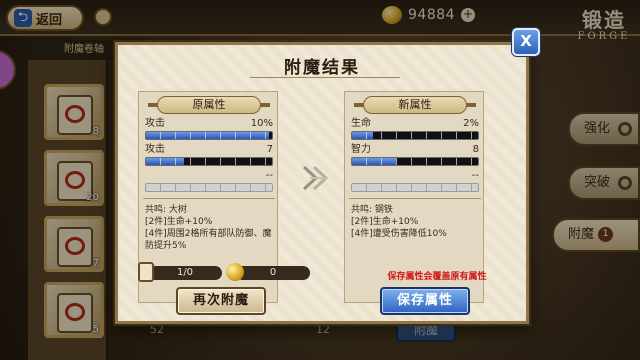  What do you see at coordinates (315, 178) in the screenshot?
I see `arrow-right-icon` at bounding box center [315, 178].